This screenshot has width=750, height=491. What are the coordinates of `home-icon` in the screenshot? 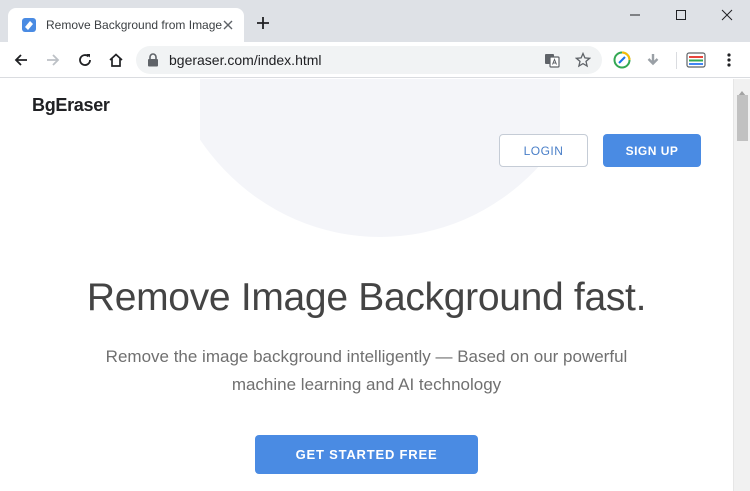 It's located at (116, 60).